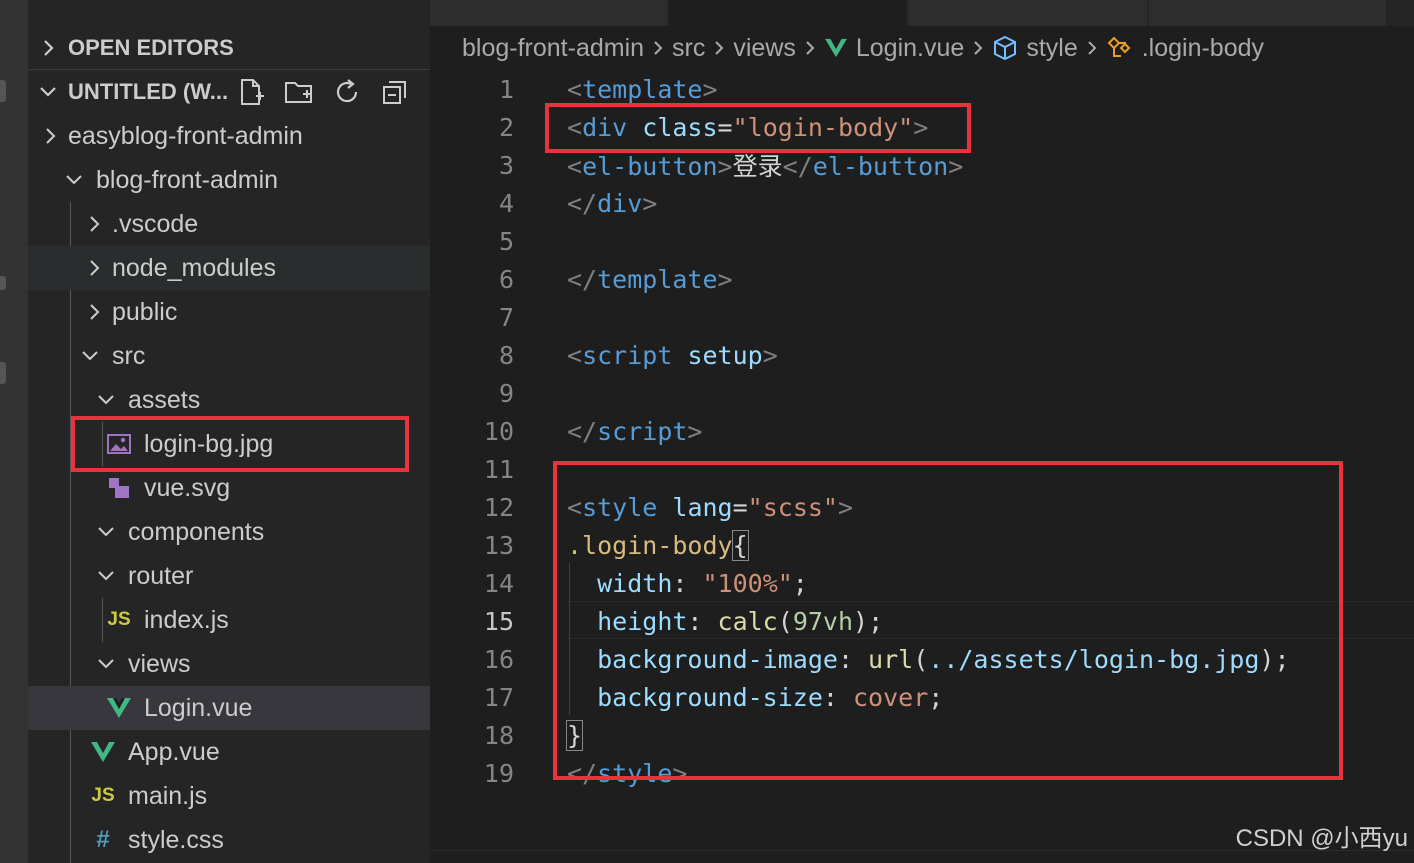 The image size is (1414, 863). I want to click on line-number: 4, so click(506, 203).